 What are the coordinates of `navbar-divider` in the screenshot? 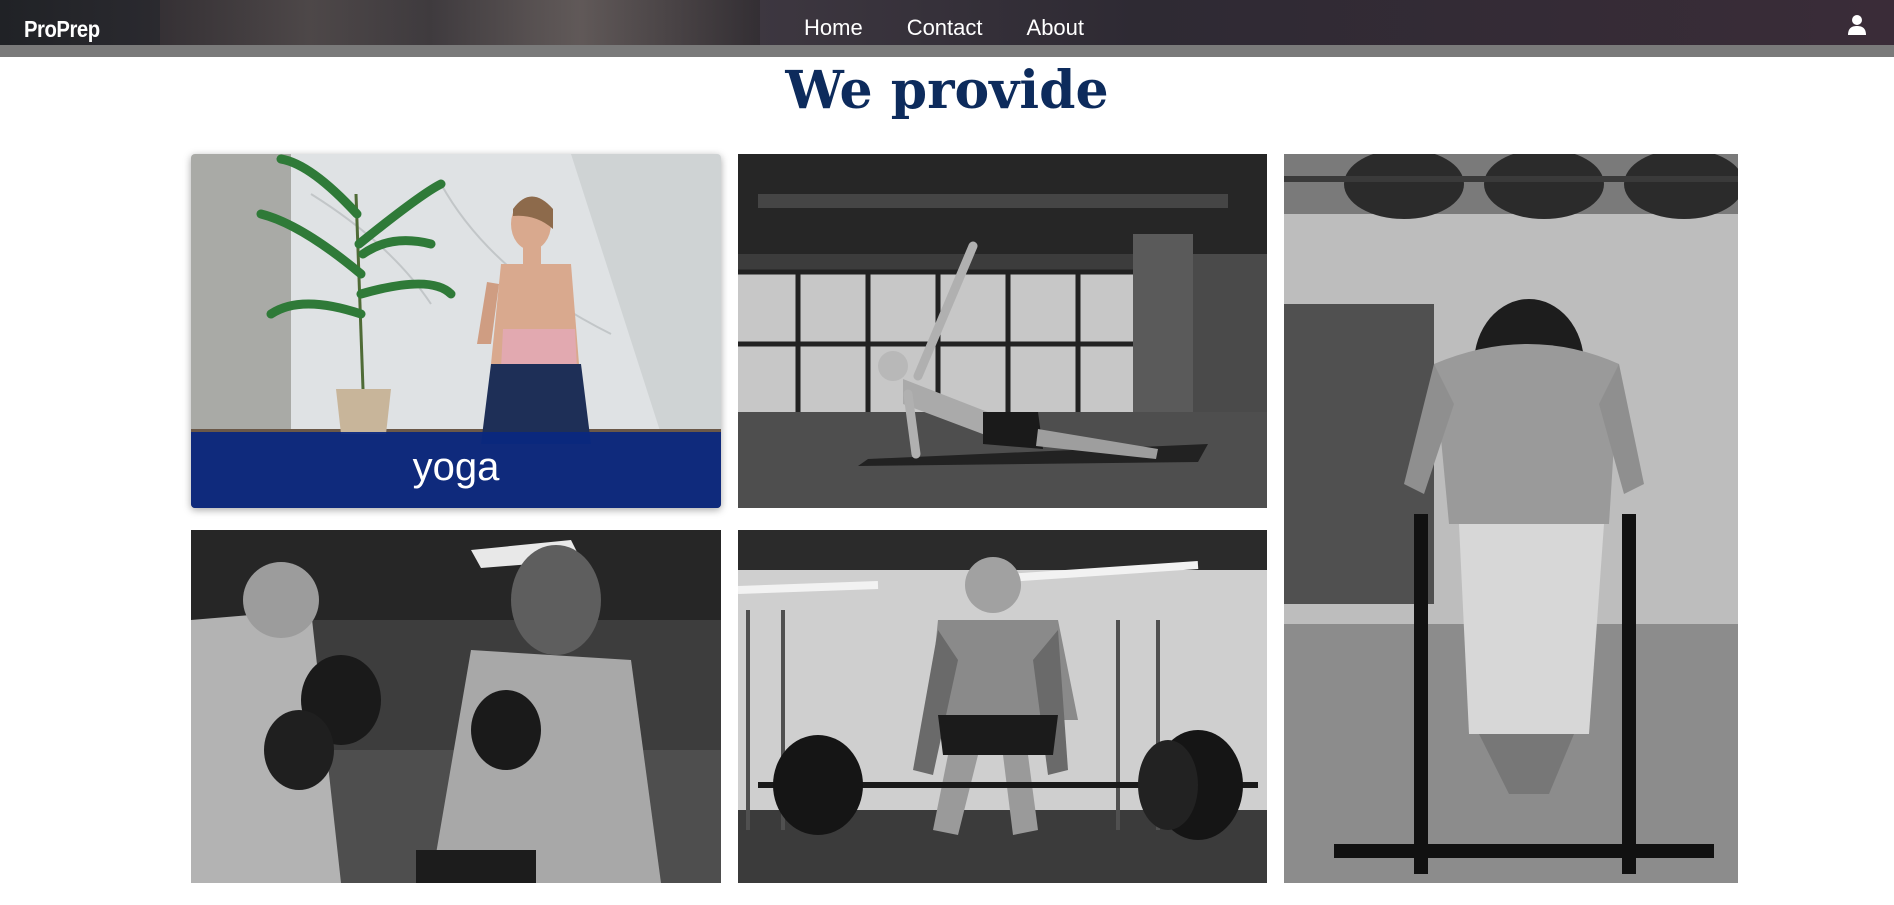 It's located at (947, 51).